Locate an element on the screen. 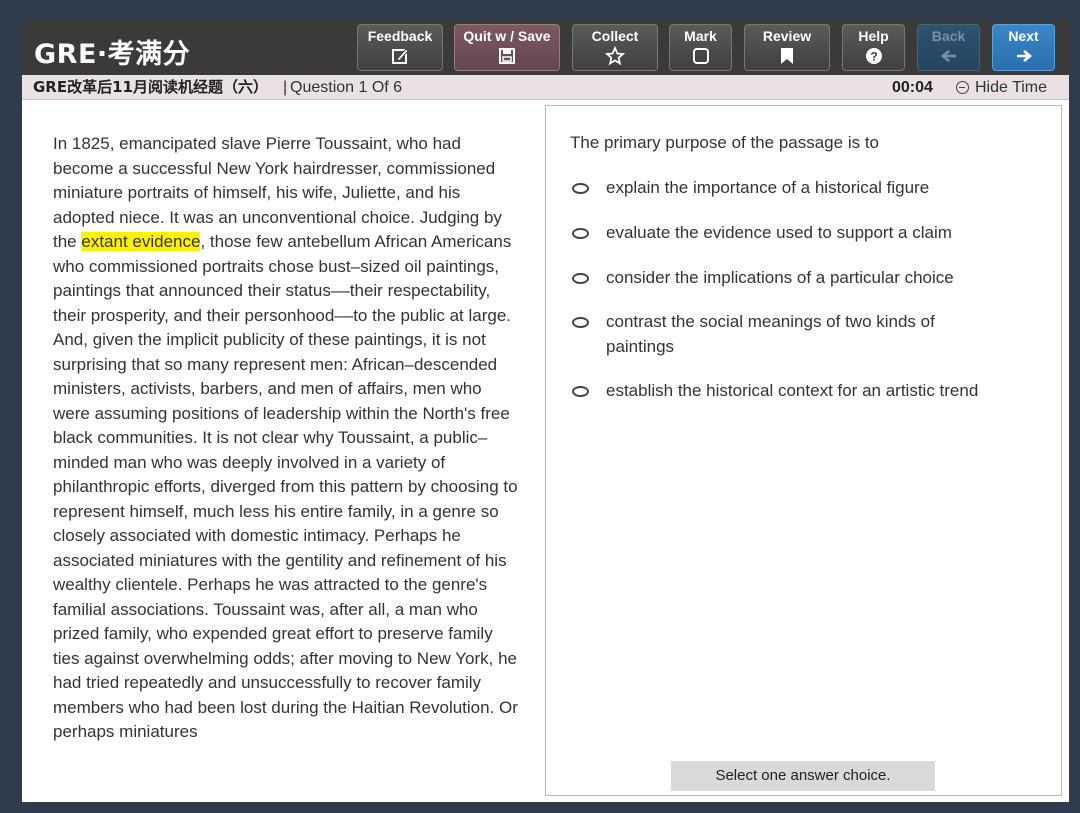 The image size is (1080, 813). help-button: Help ? is located at coordinates (873, 47).